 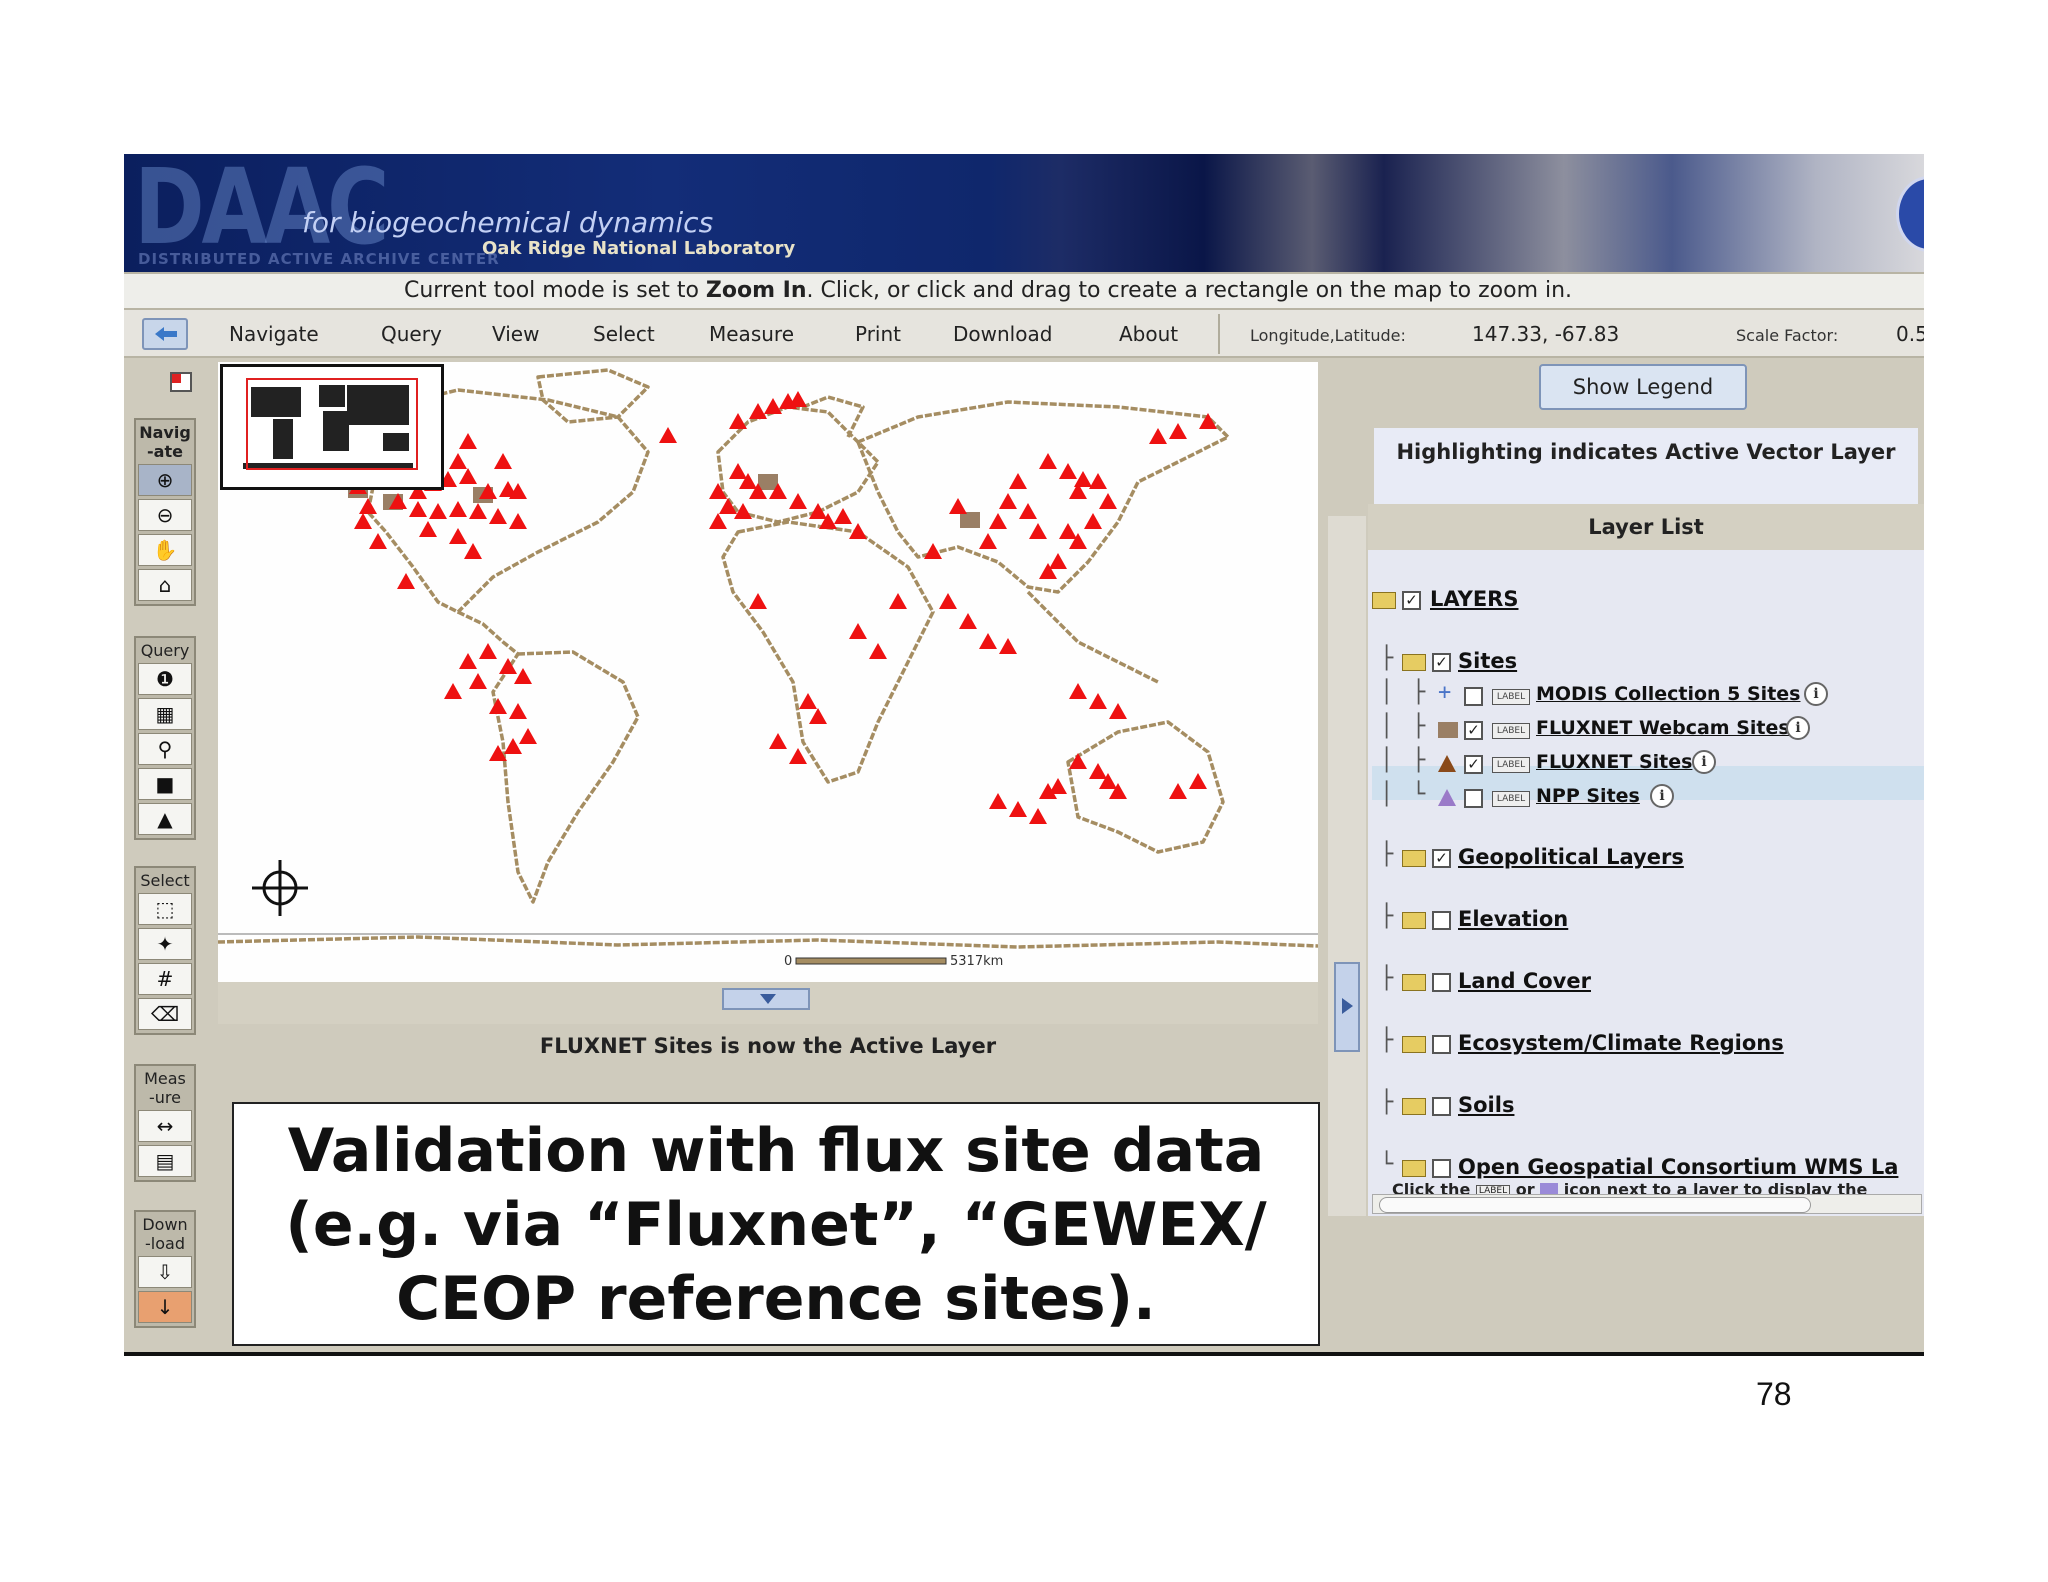 I want to click on download-arrow-icon: ↓, so click(x=165, y=1307).